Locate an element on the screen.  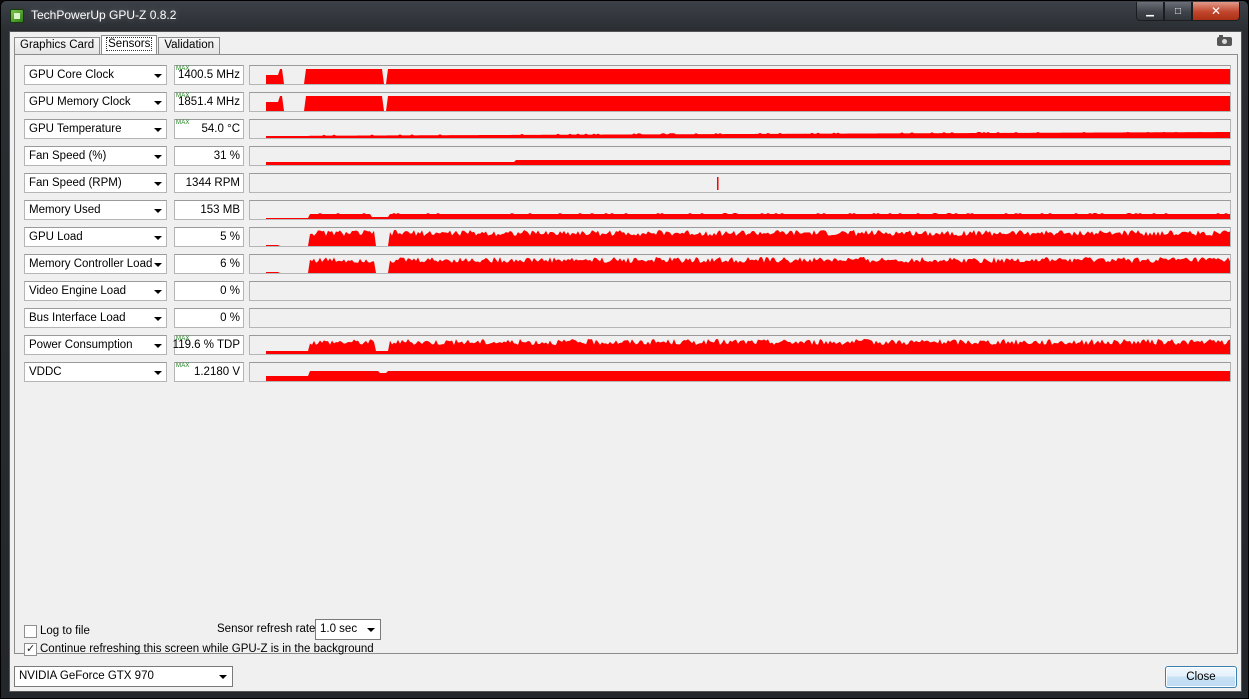
sensor-name-select: Bus Interface Load is located at coordinates (95, 318).